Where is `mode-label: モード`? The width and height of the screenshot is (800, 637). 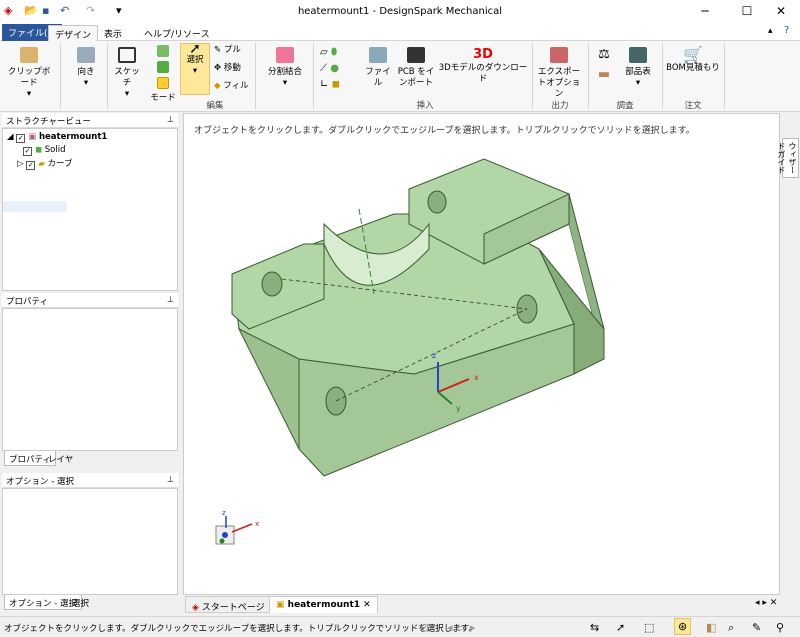
mode-label: モード is located at coordinates (163, 98).